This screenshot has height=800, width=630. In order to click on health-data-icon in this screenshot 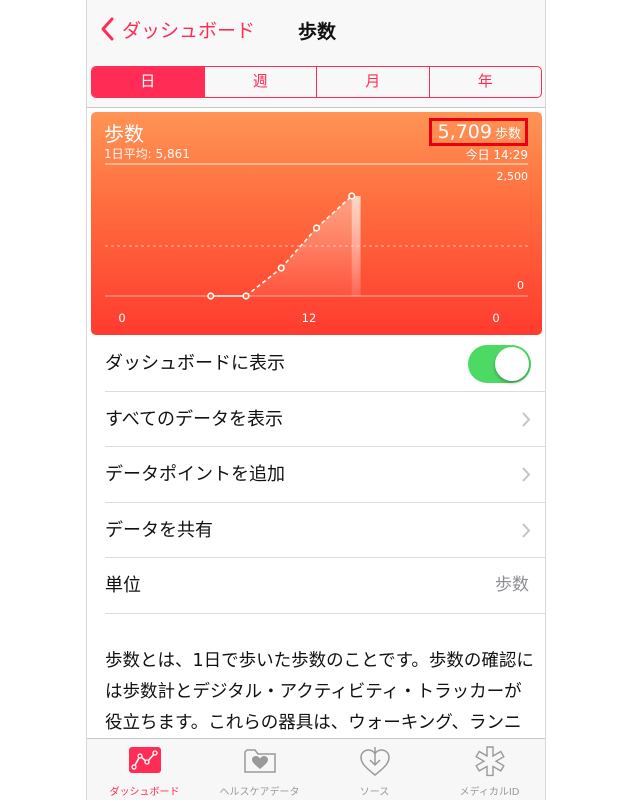, I will do `click(259, 761)`.